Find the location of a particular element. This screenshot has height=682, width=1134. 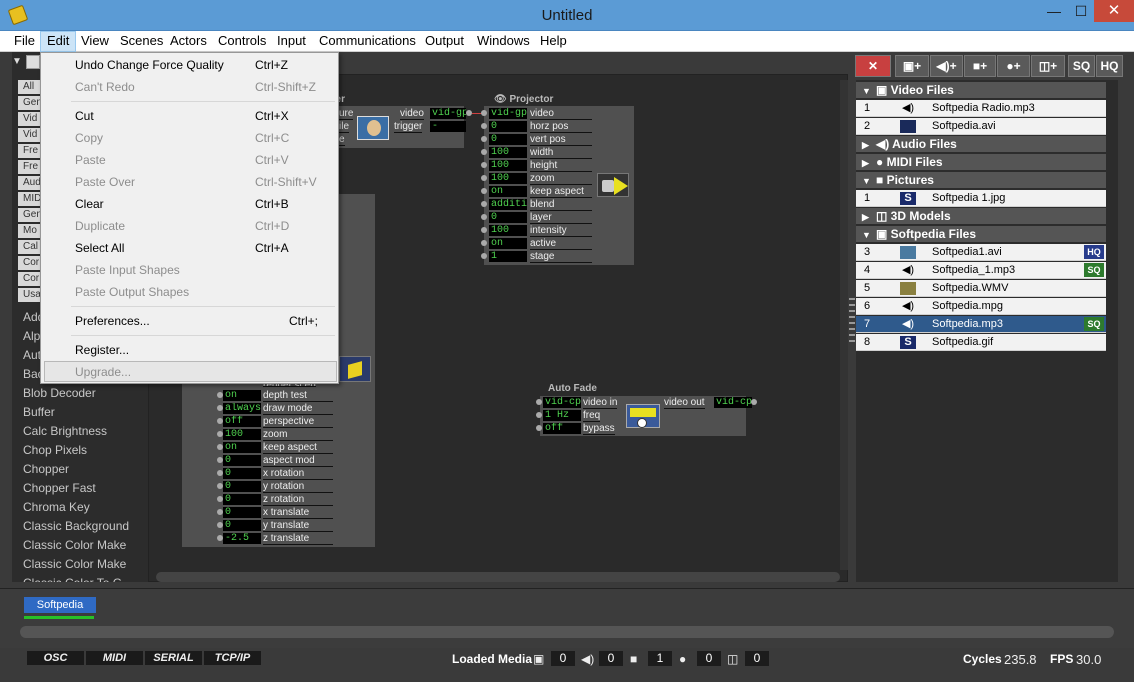

hq-badge: HQ is located at coordinates (1094, 252).